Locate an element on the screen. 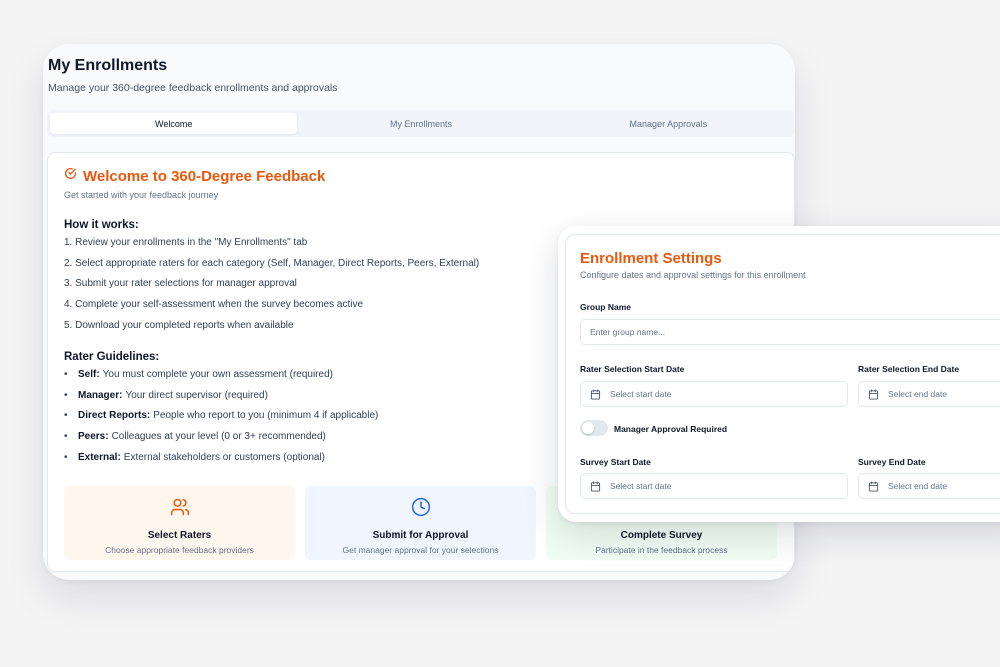 The image size is (1000, 667). users-icon is located at coordinates (180, 507).